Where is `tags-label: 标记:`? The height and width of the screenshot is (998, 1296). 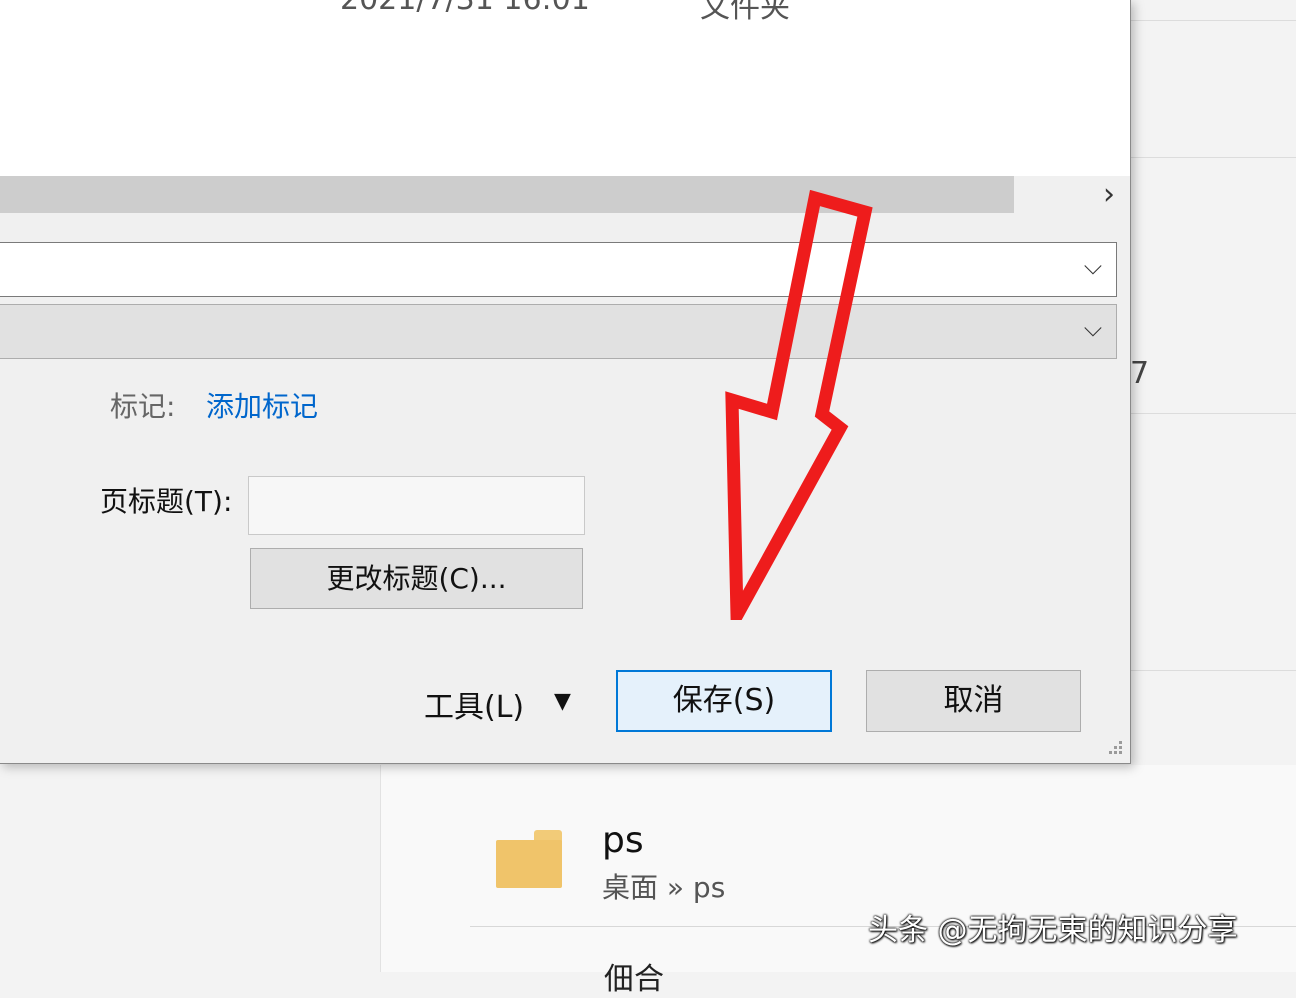 tags-label: 标记: is located at coordinates (143, 406).